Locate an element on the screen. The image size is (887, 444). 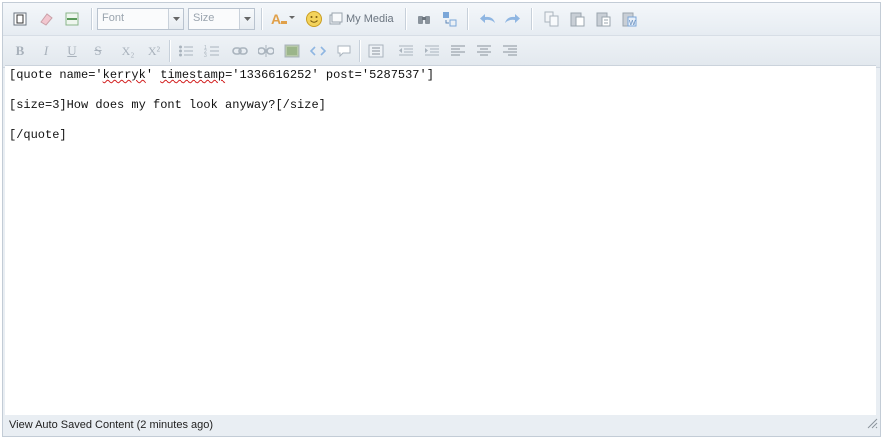
insert-link-button is located at coordinates (240, 51).